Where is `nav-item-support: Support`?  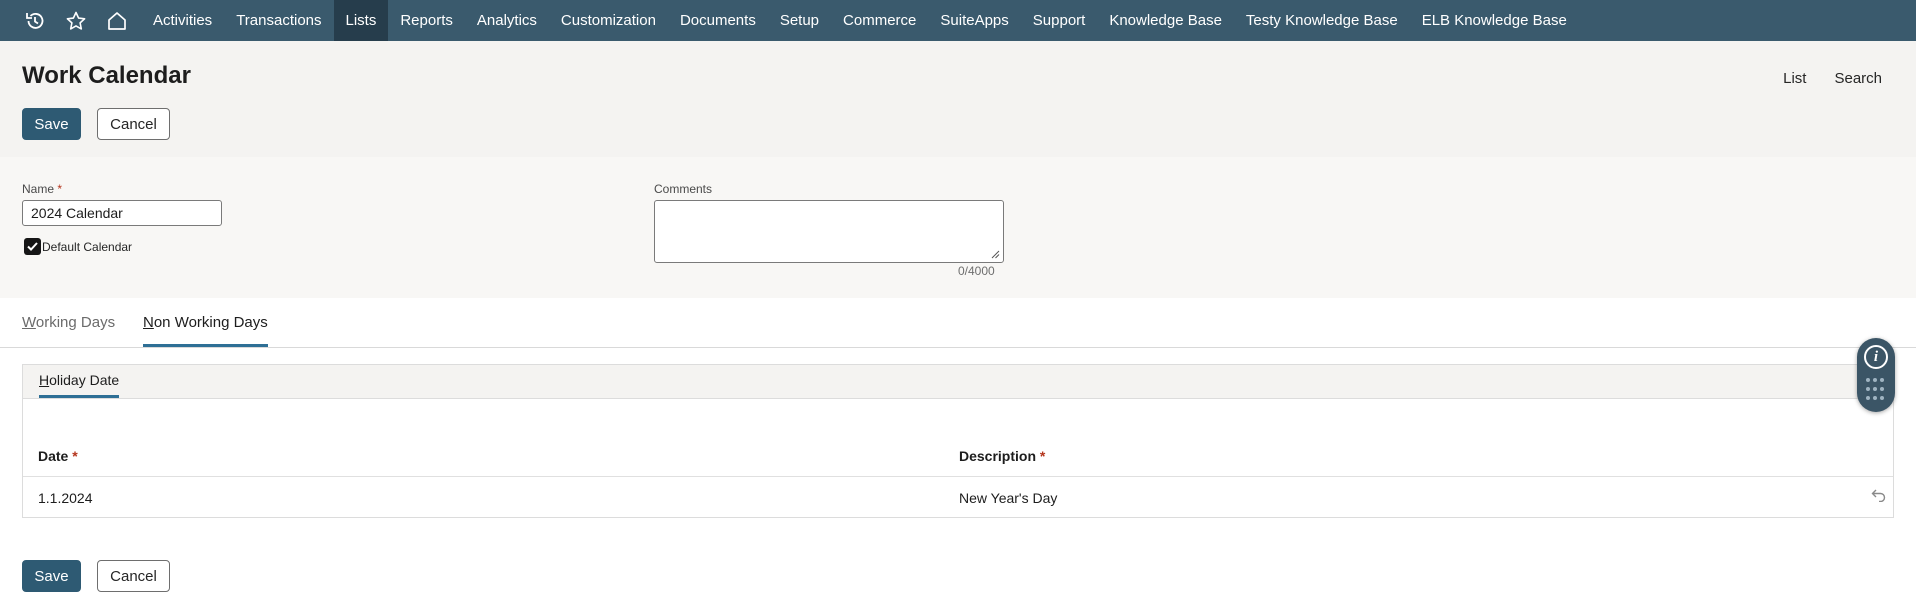
nav-item-support: Support is located at coordinates (1059, 20).